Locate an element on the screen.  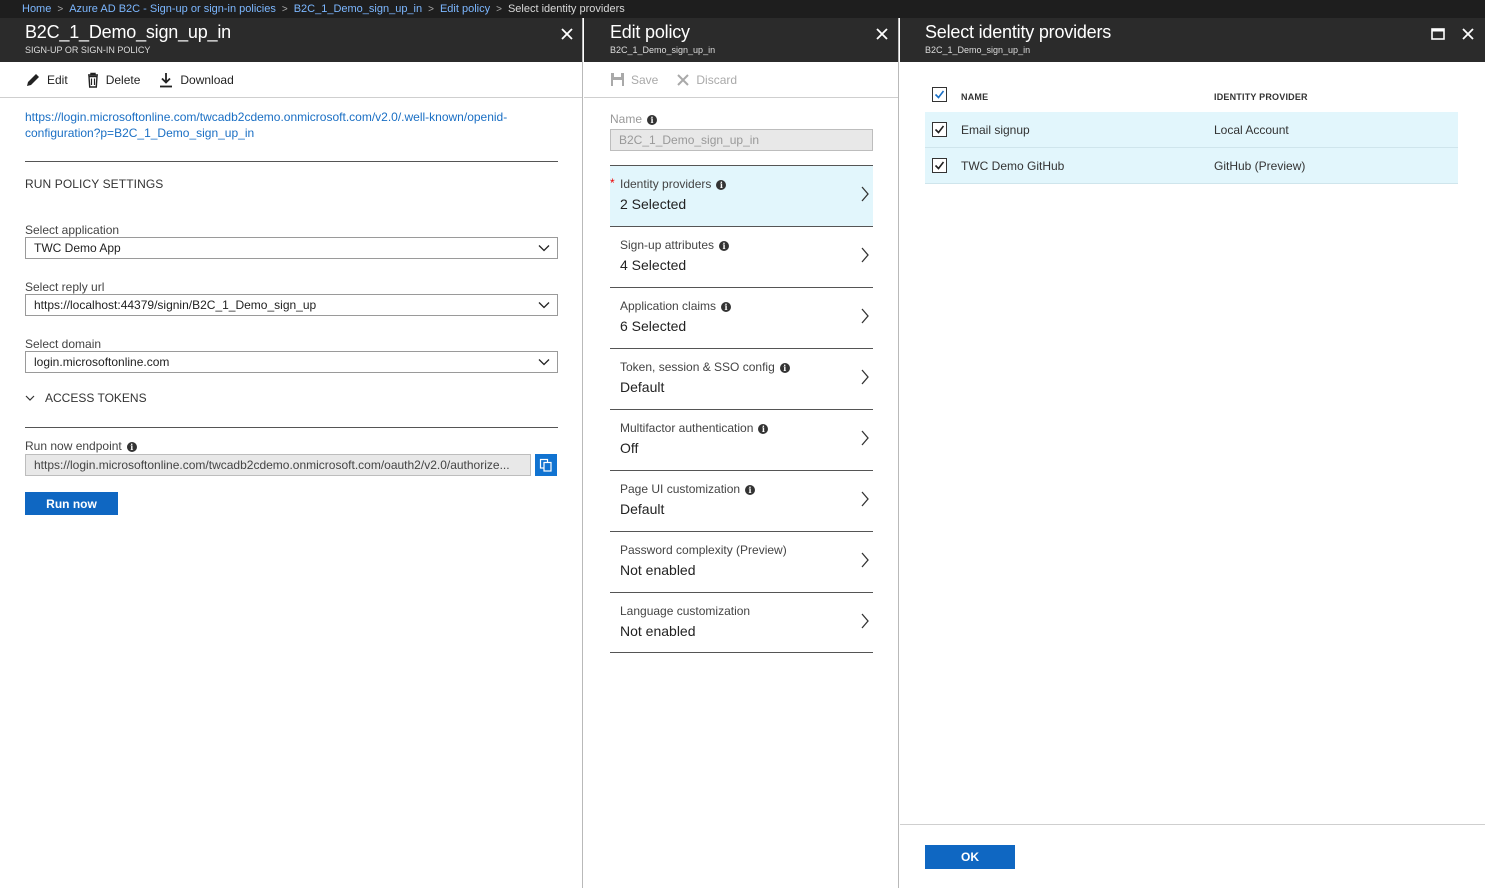
table-header: NAME IDENTITY PROVIDER is located at coordinates (1191, 97).